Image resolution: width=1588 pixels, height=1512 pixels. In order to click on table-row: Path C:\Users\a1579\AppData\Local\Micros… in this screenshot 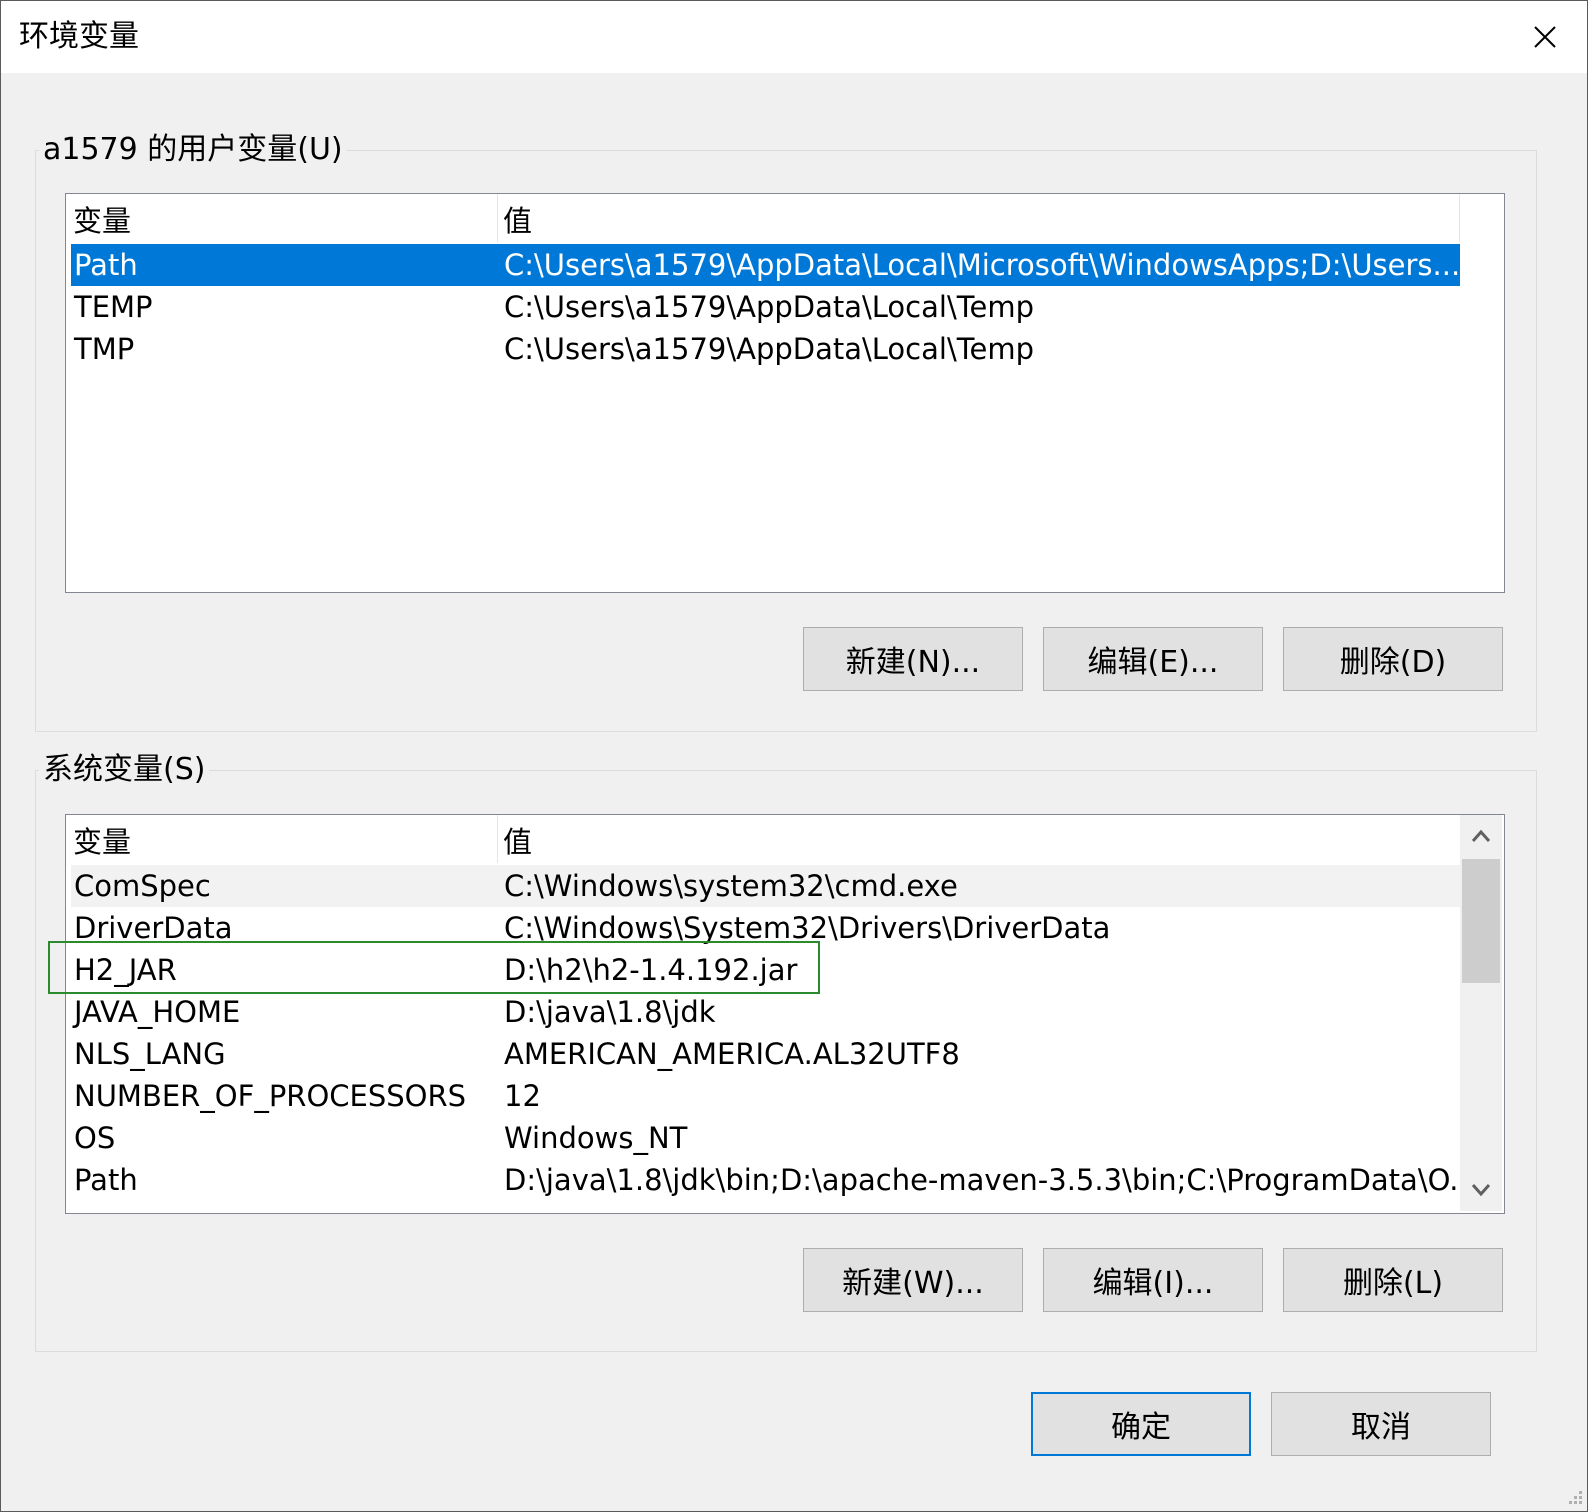, I will do `click(765, 265)`.